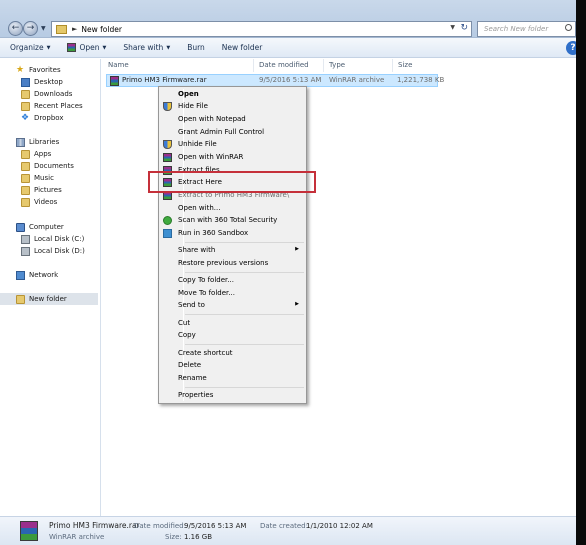 The width and height of the screenshot is (586, 545). What do you see at coordinates (46, 227) in the screenshot?
I see `nav-label: Computer` at bounding box center [46, 227].